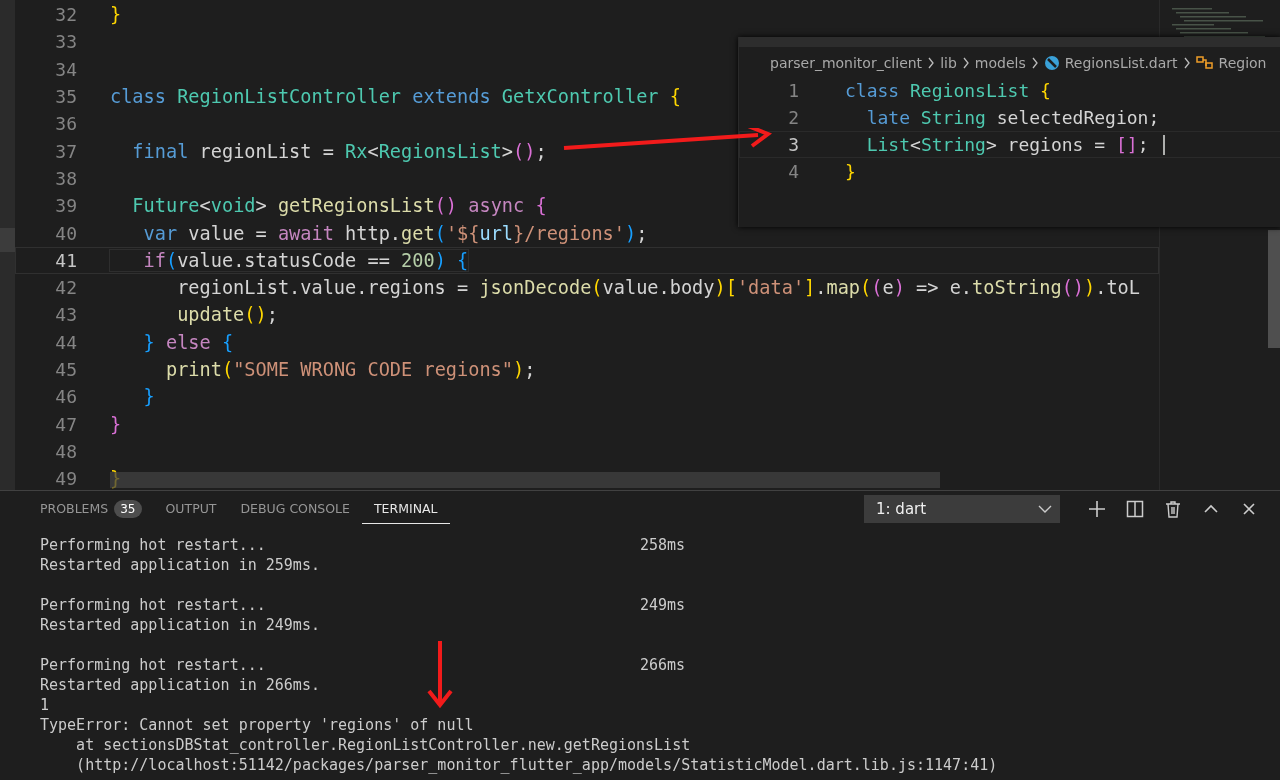  I want to click on terminal-line: (http://localhost:51142/packages/parser_monitor_flutter_app/models/StatisticModel.dart.lib.js:1147:41), so click(536, 765).